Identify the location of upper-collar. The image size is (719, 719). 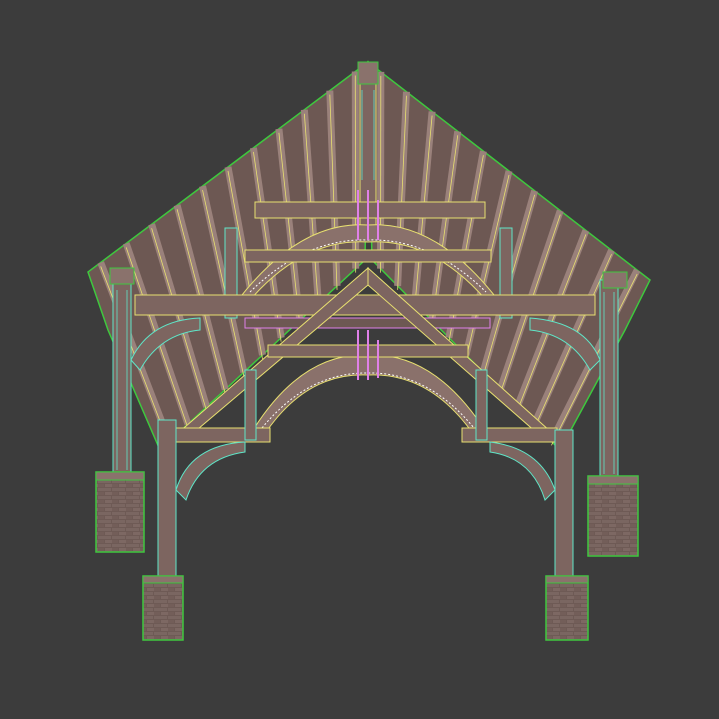
(368, 256).